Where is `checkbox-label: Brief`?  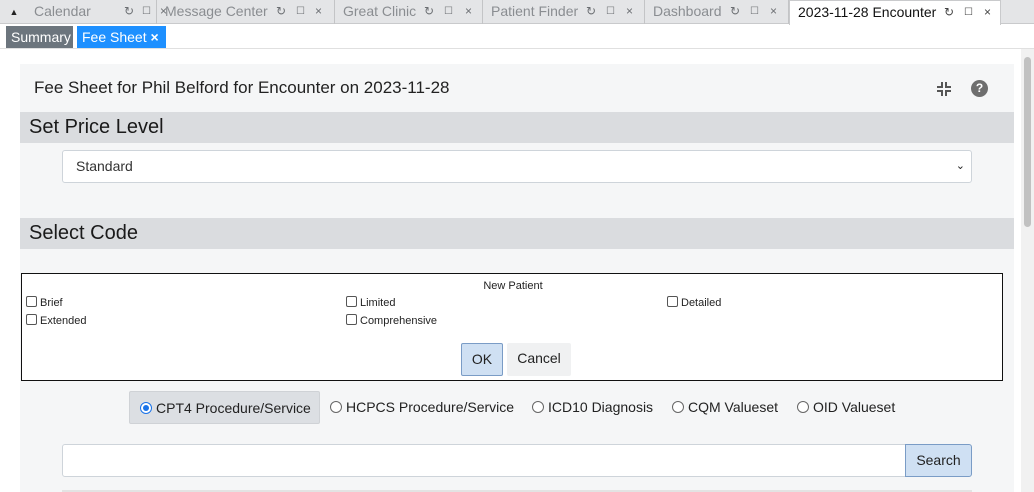 checkbox-label: Brief is located at coordinates (51, 303).